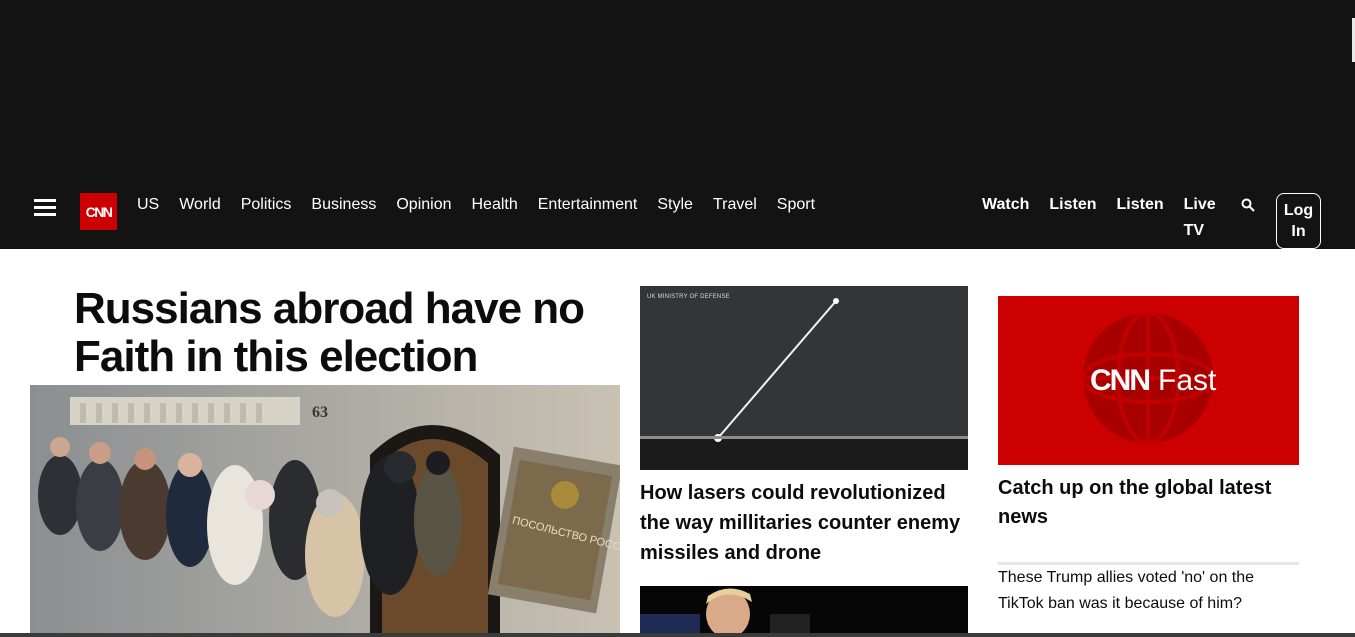  I want to click on nav-link-health: Health, so click(495, 205).